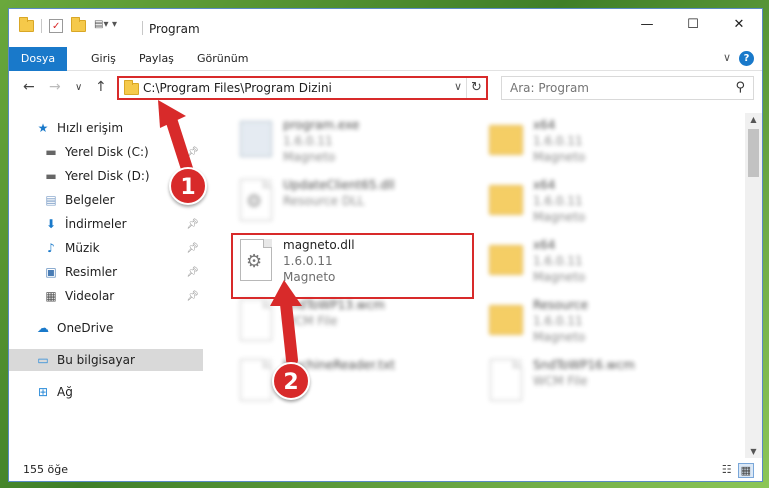 The height and width of the screenshot is (488, 769). I want to click on documents-icon: ▤, so click(51, 200).